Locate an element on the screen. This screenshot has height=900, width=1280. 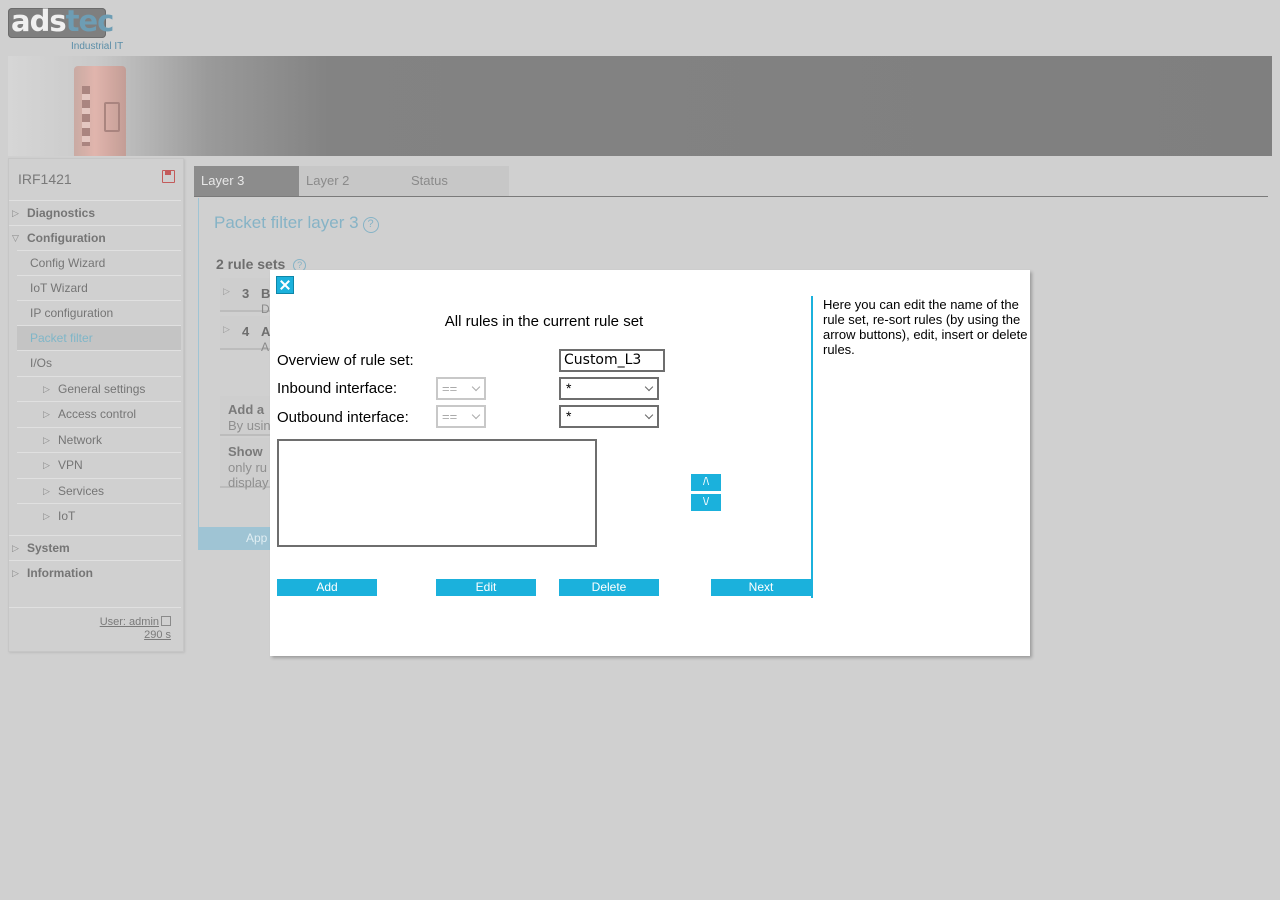
sidebar-item-label: IoT is located at coordinates (67, 516).